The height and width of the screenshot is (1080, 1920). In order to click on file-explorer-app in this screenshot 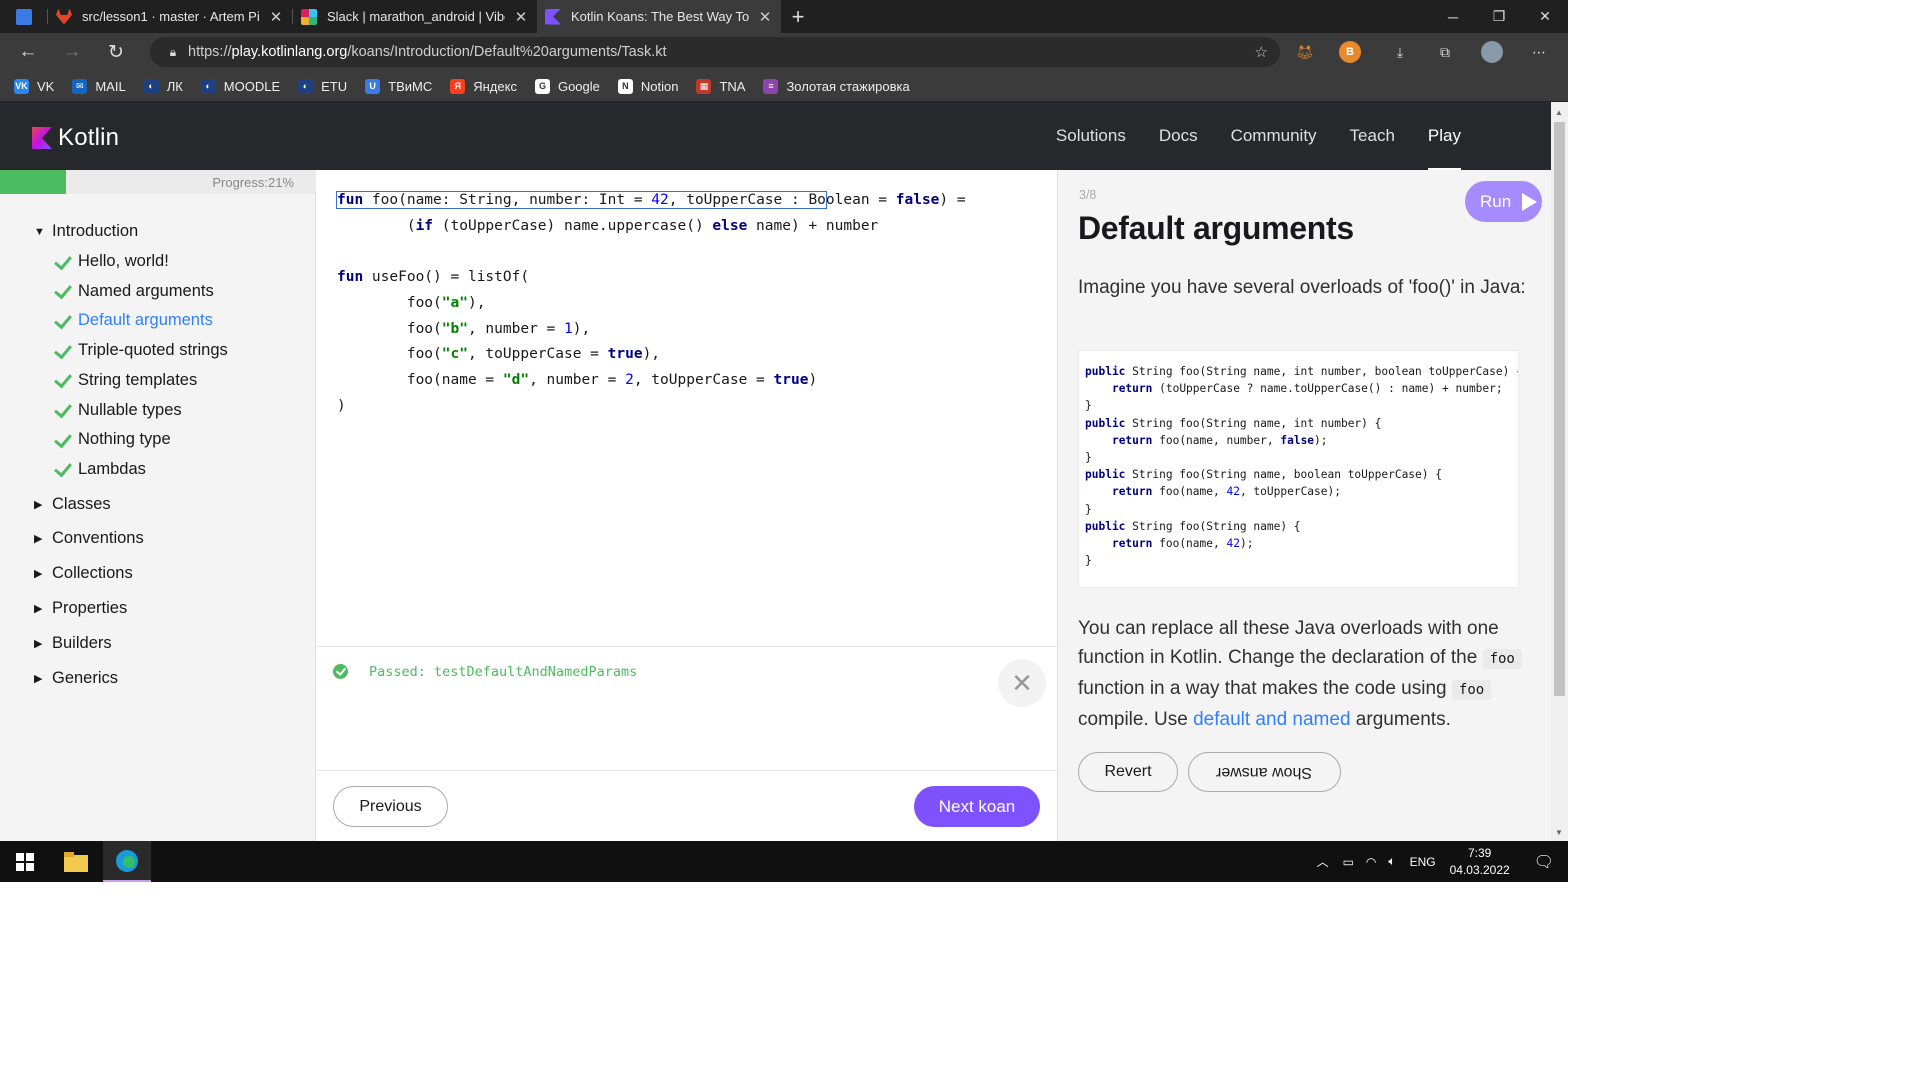, I will do `click(76, 861)`.